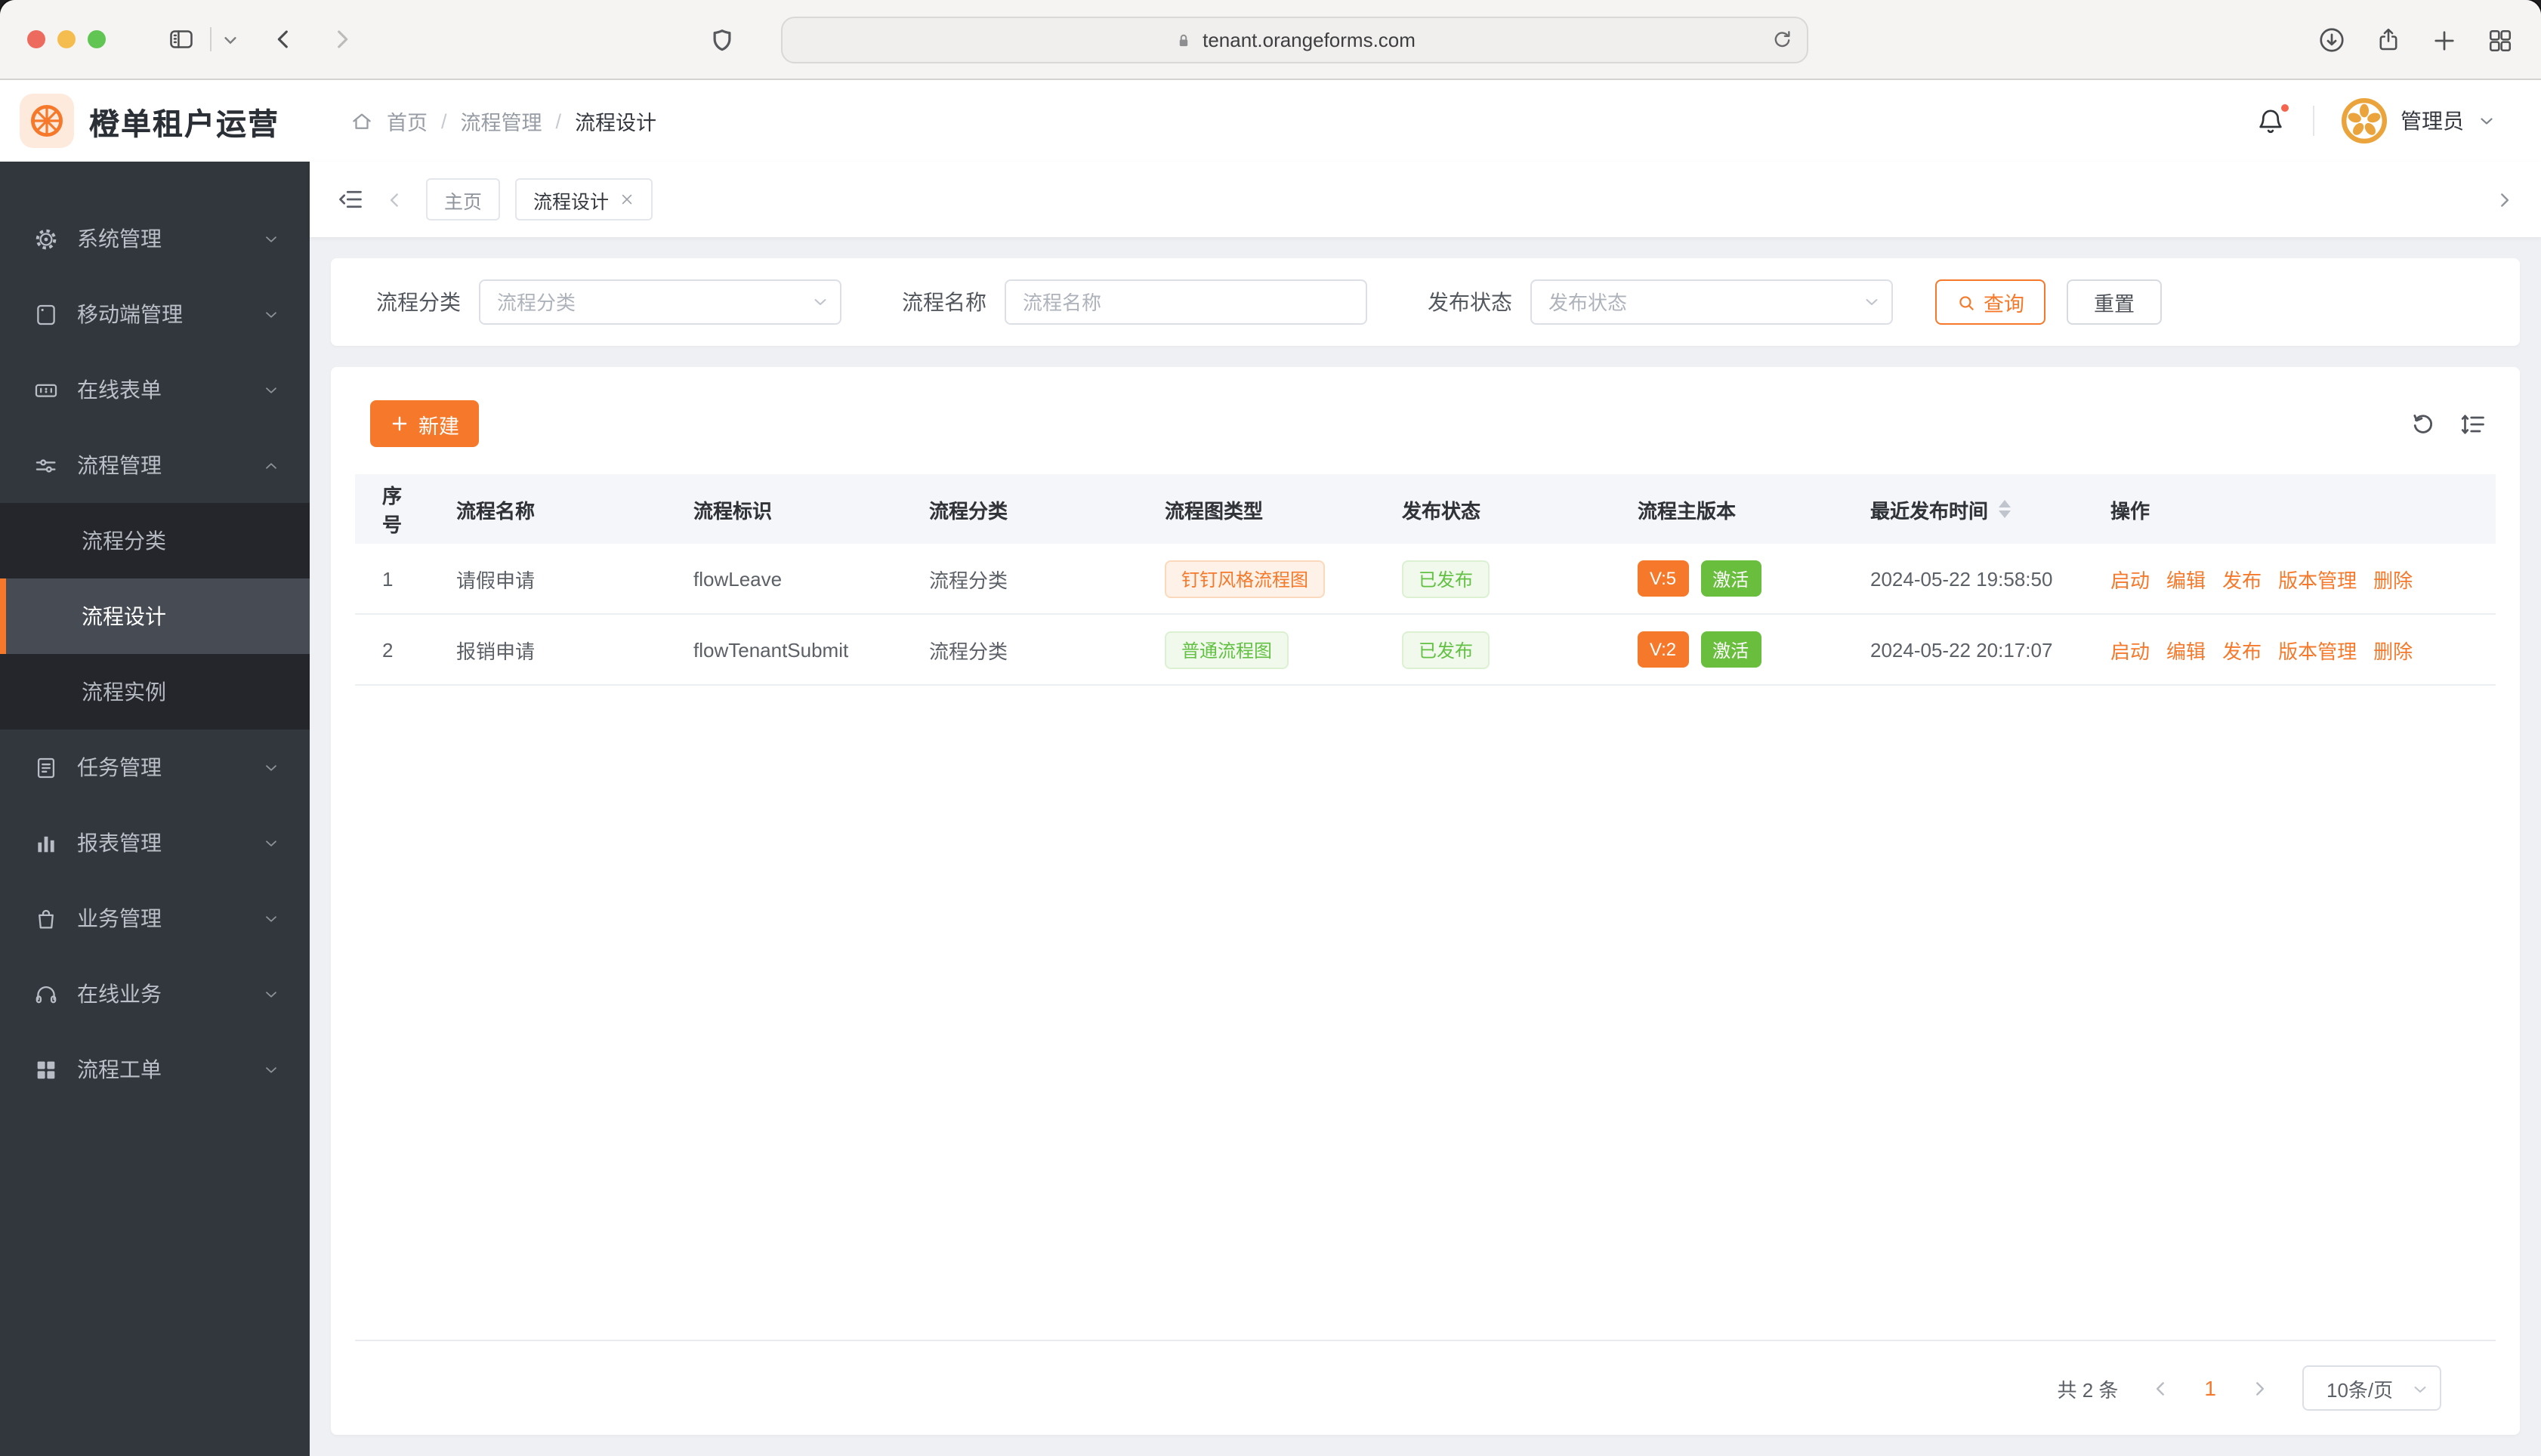  I want to click on tab-flow-design: 流程设计, so click(584, 199).